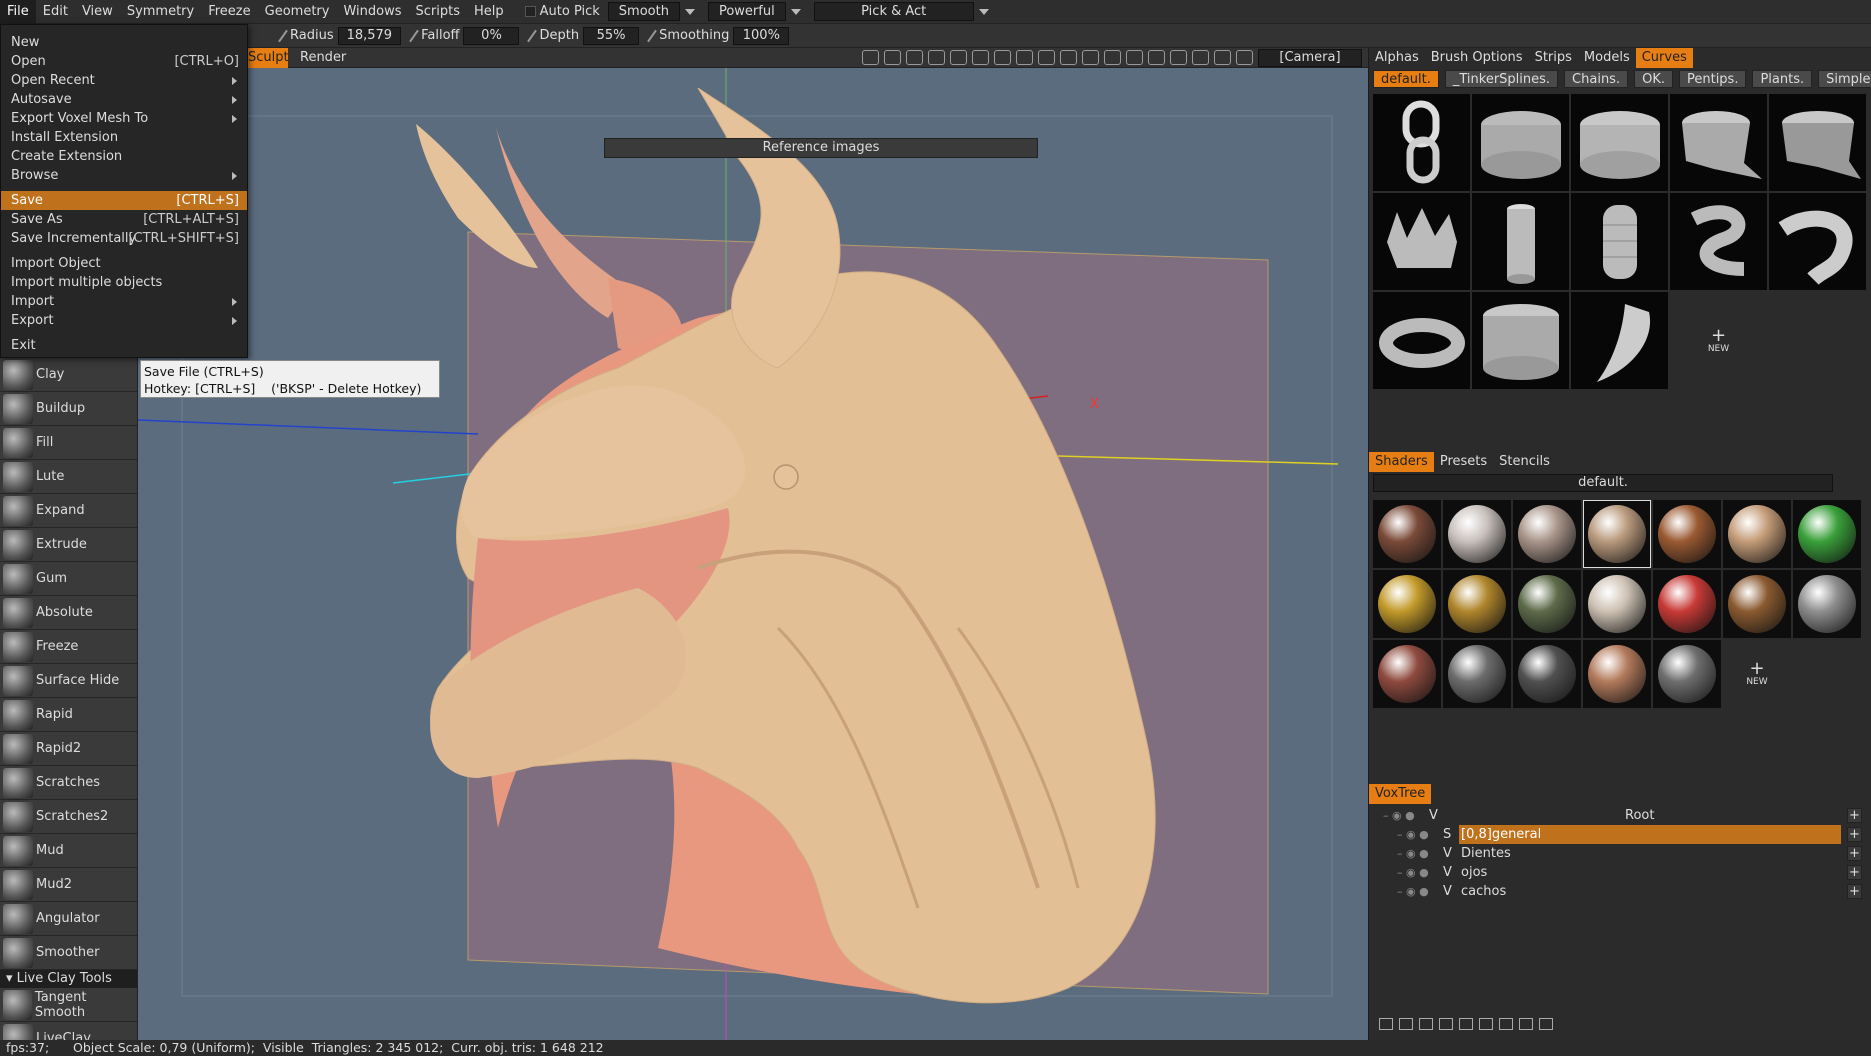 The width and height of the screenshot is (1871, 1056). Describe the element at coordinates (914, 57) in the screenshot. I see `light-icon` at that location.